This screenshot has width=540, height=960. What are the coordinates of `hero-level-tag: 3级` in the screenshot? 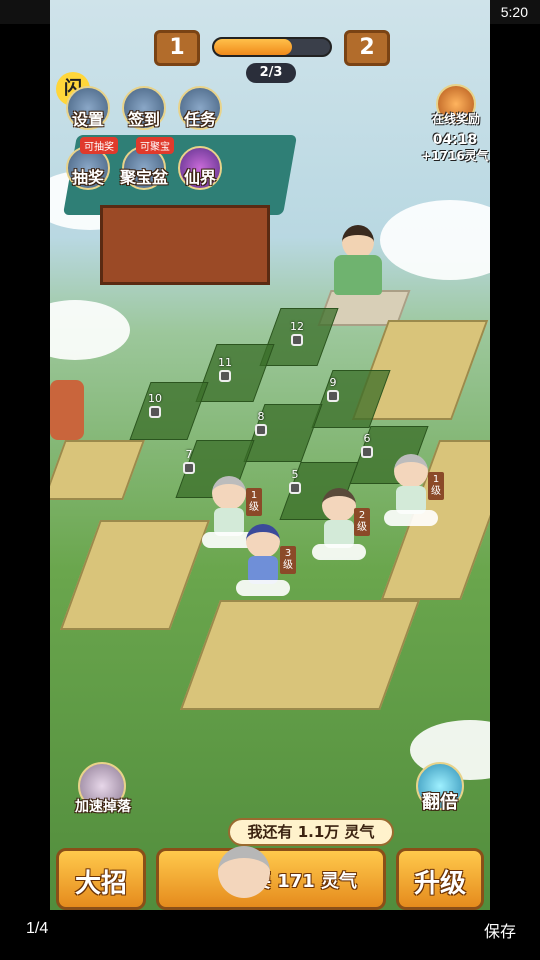 It's located at (288, 560).